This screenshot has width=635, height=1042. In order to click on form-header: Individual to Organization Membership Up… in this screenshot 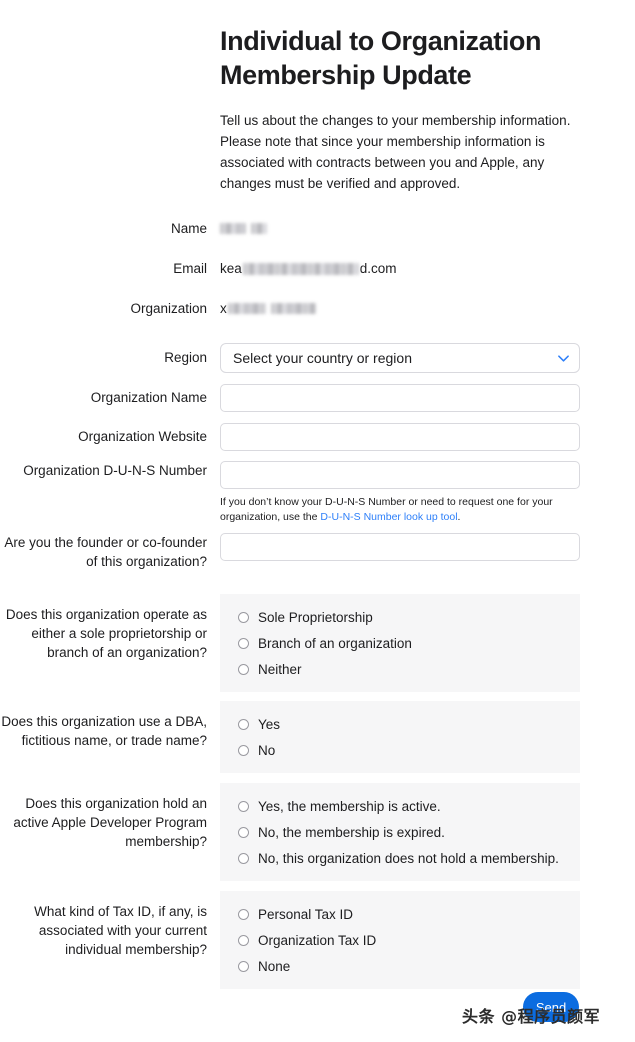, I will do `click(400, 109)`.